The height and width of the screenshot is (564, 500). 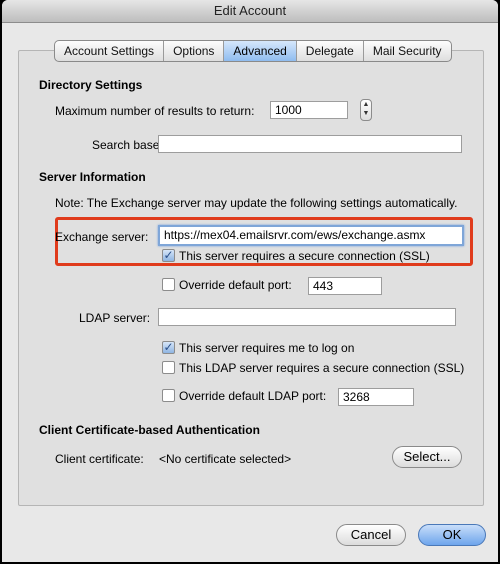 What do you see at coordinates (452, 535) in the screenshot?
I see `ok-button: OK` at bounding box center [452, 535].